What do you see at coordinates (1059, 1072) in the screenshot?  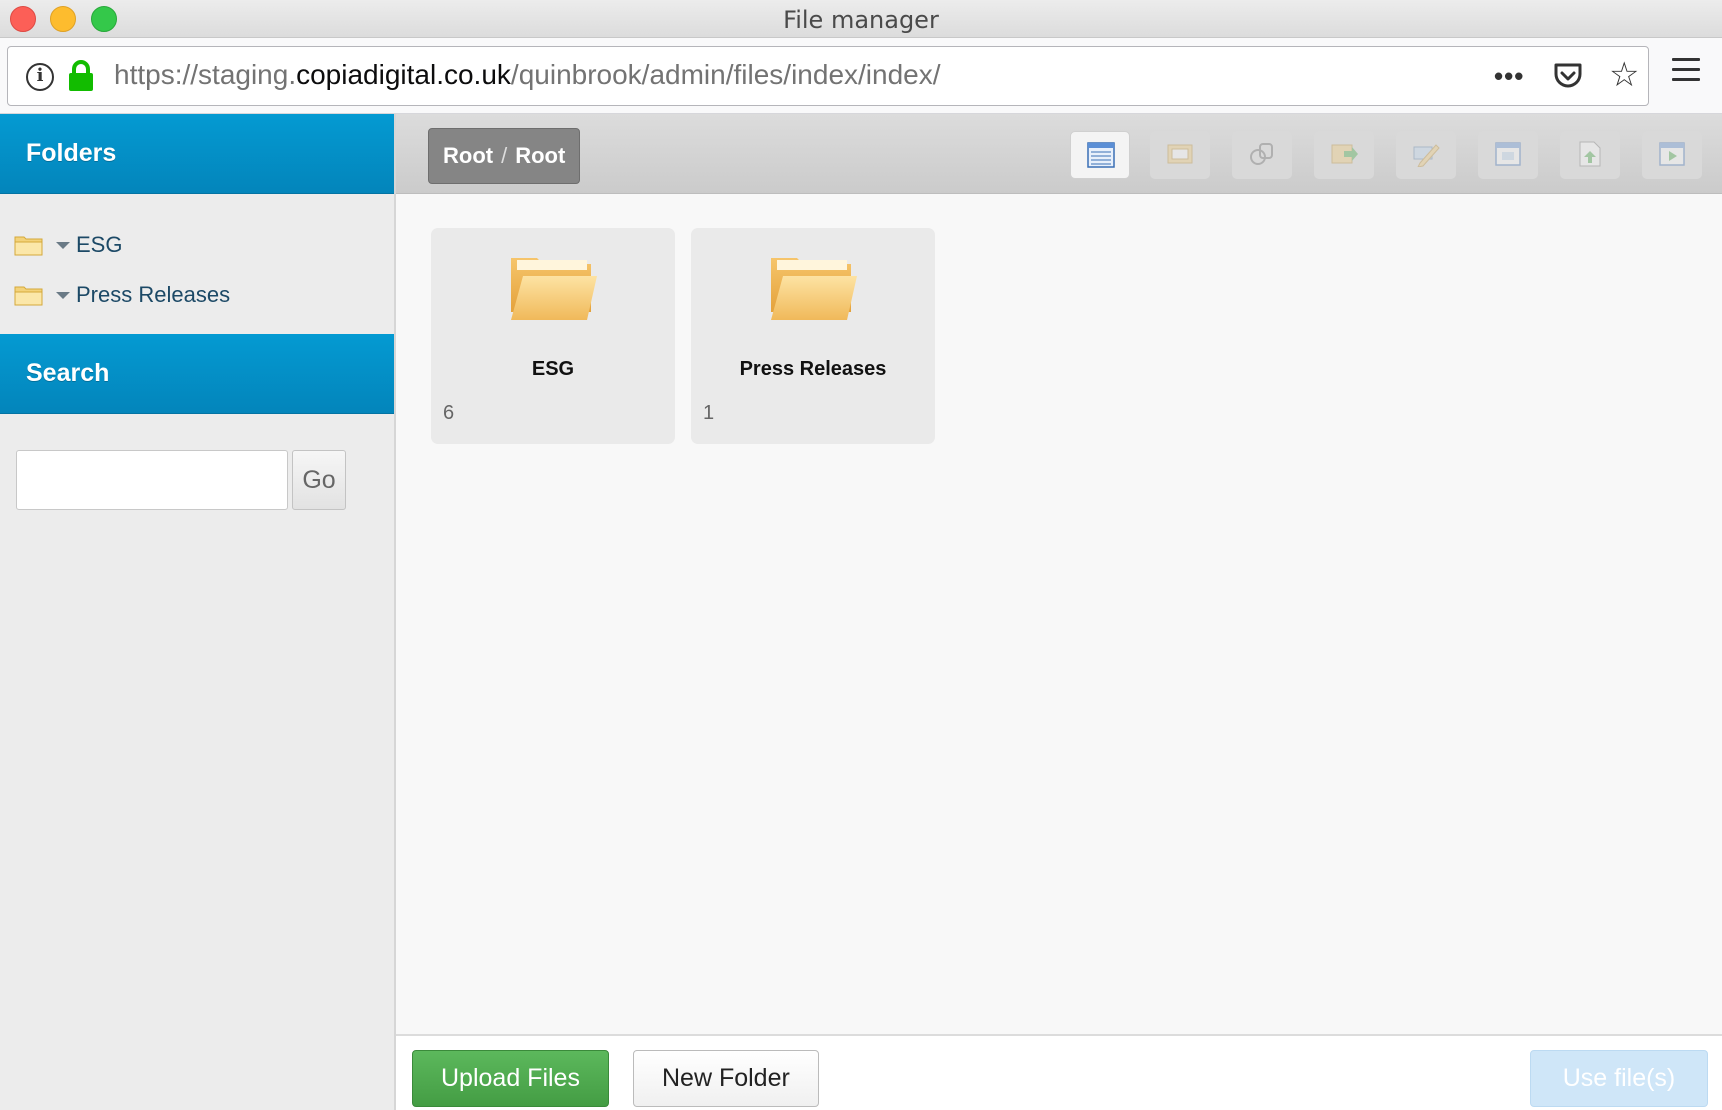 I see `footer-bar: Upload Files New Folder Use file(s)` at bounding box center [1059, 1072].